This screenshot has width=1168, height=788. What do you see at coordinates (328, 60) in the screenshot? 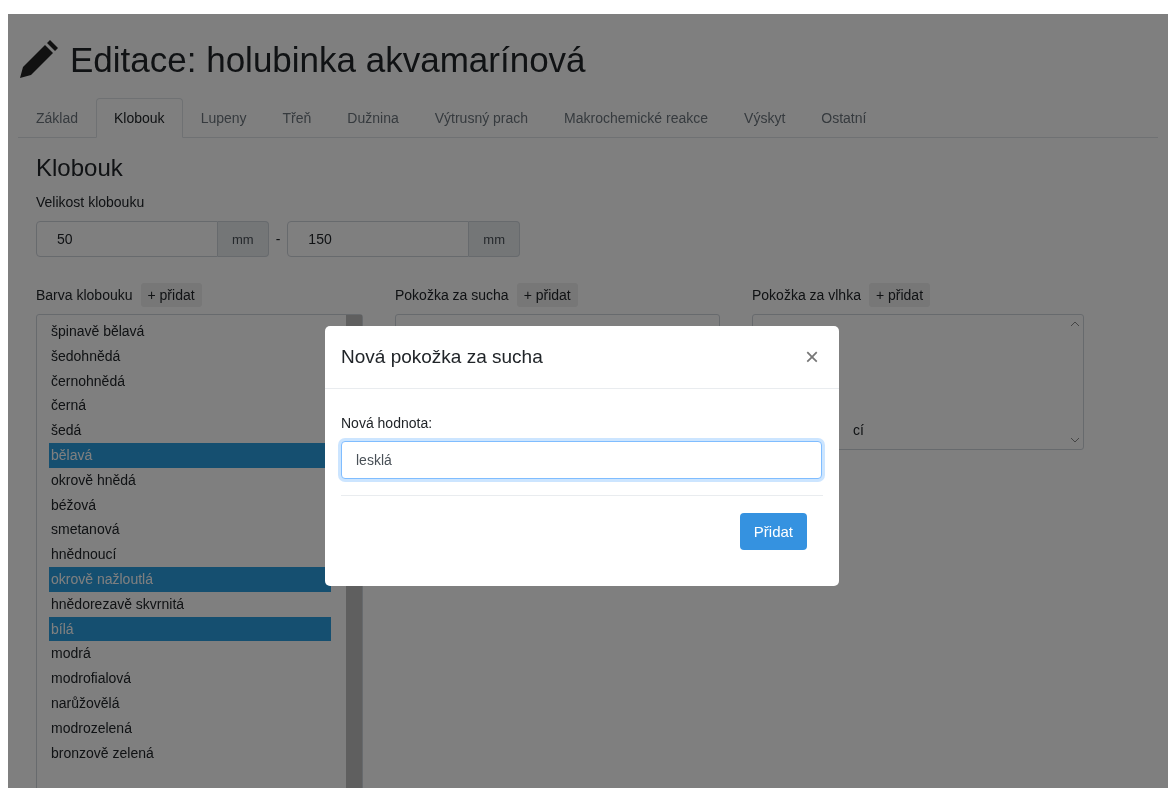
I see `page-title: Editace: holubinka akvamarínová` at bounding box center [328, 60].